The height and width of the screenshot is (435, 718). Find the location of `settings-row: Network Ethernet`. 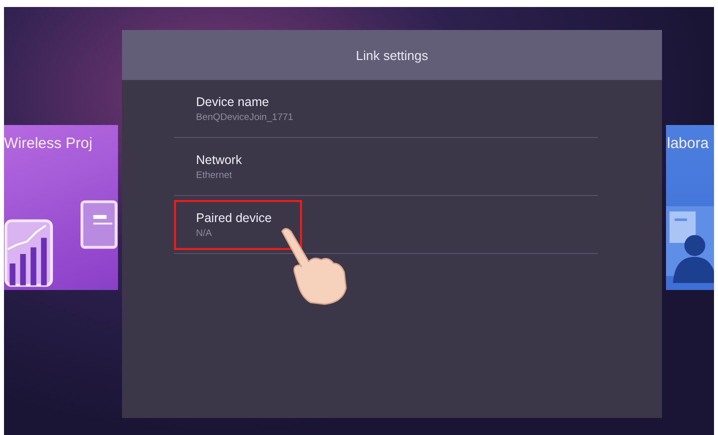

settings-row: Network Ethernet is located at coordinates (386, 167).